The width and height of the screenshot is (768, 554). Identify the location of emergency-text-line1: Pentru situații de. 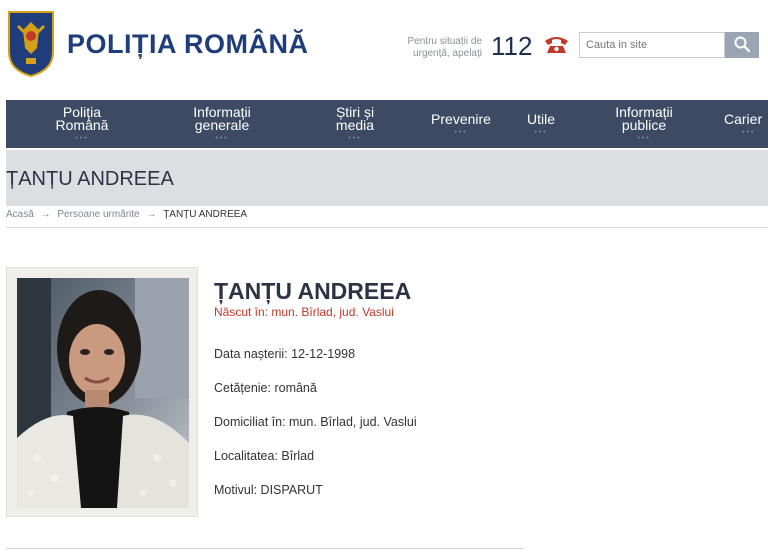
(445, 41).